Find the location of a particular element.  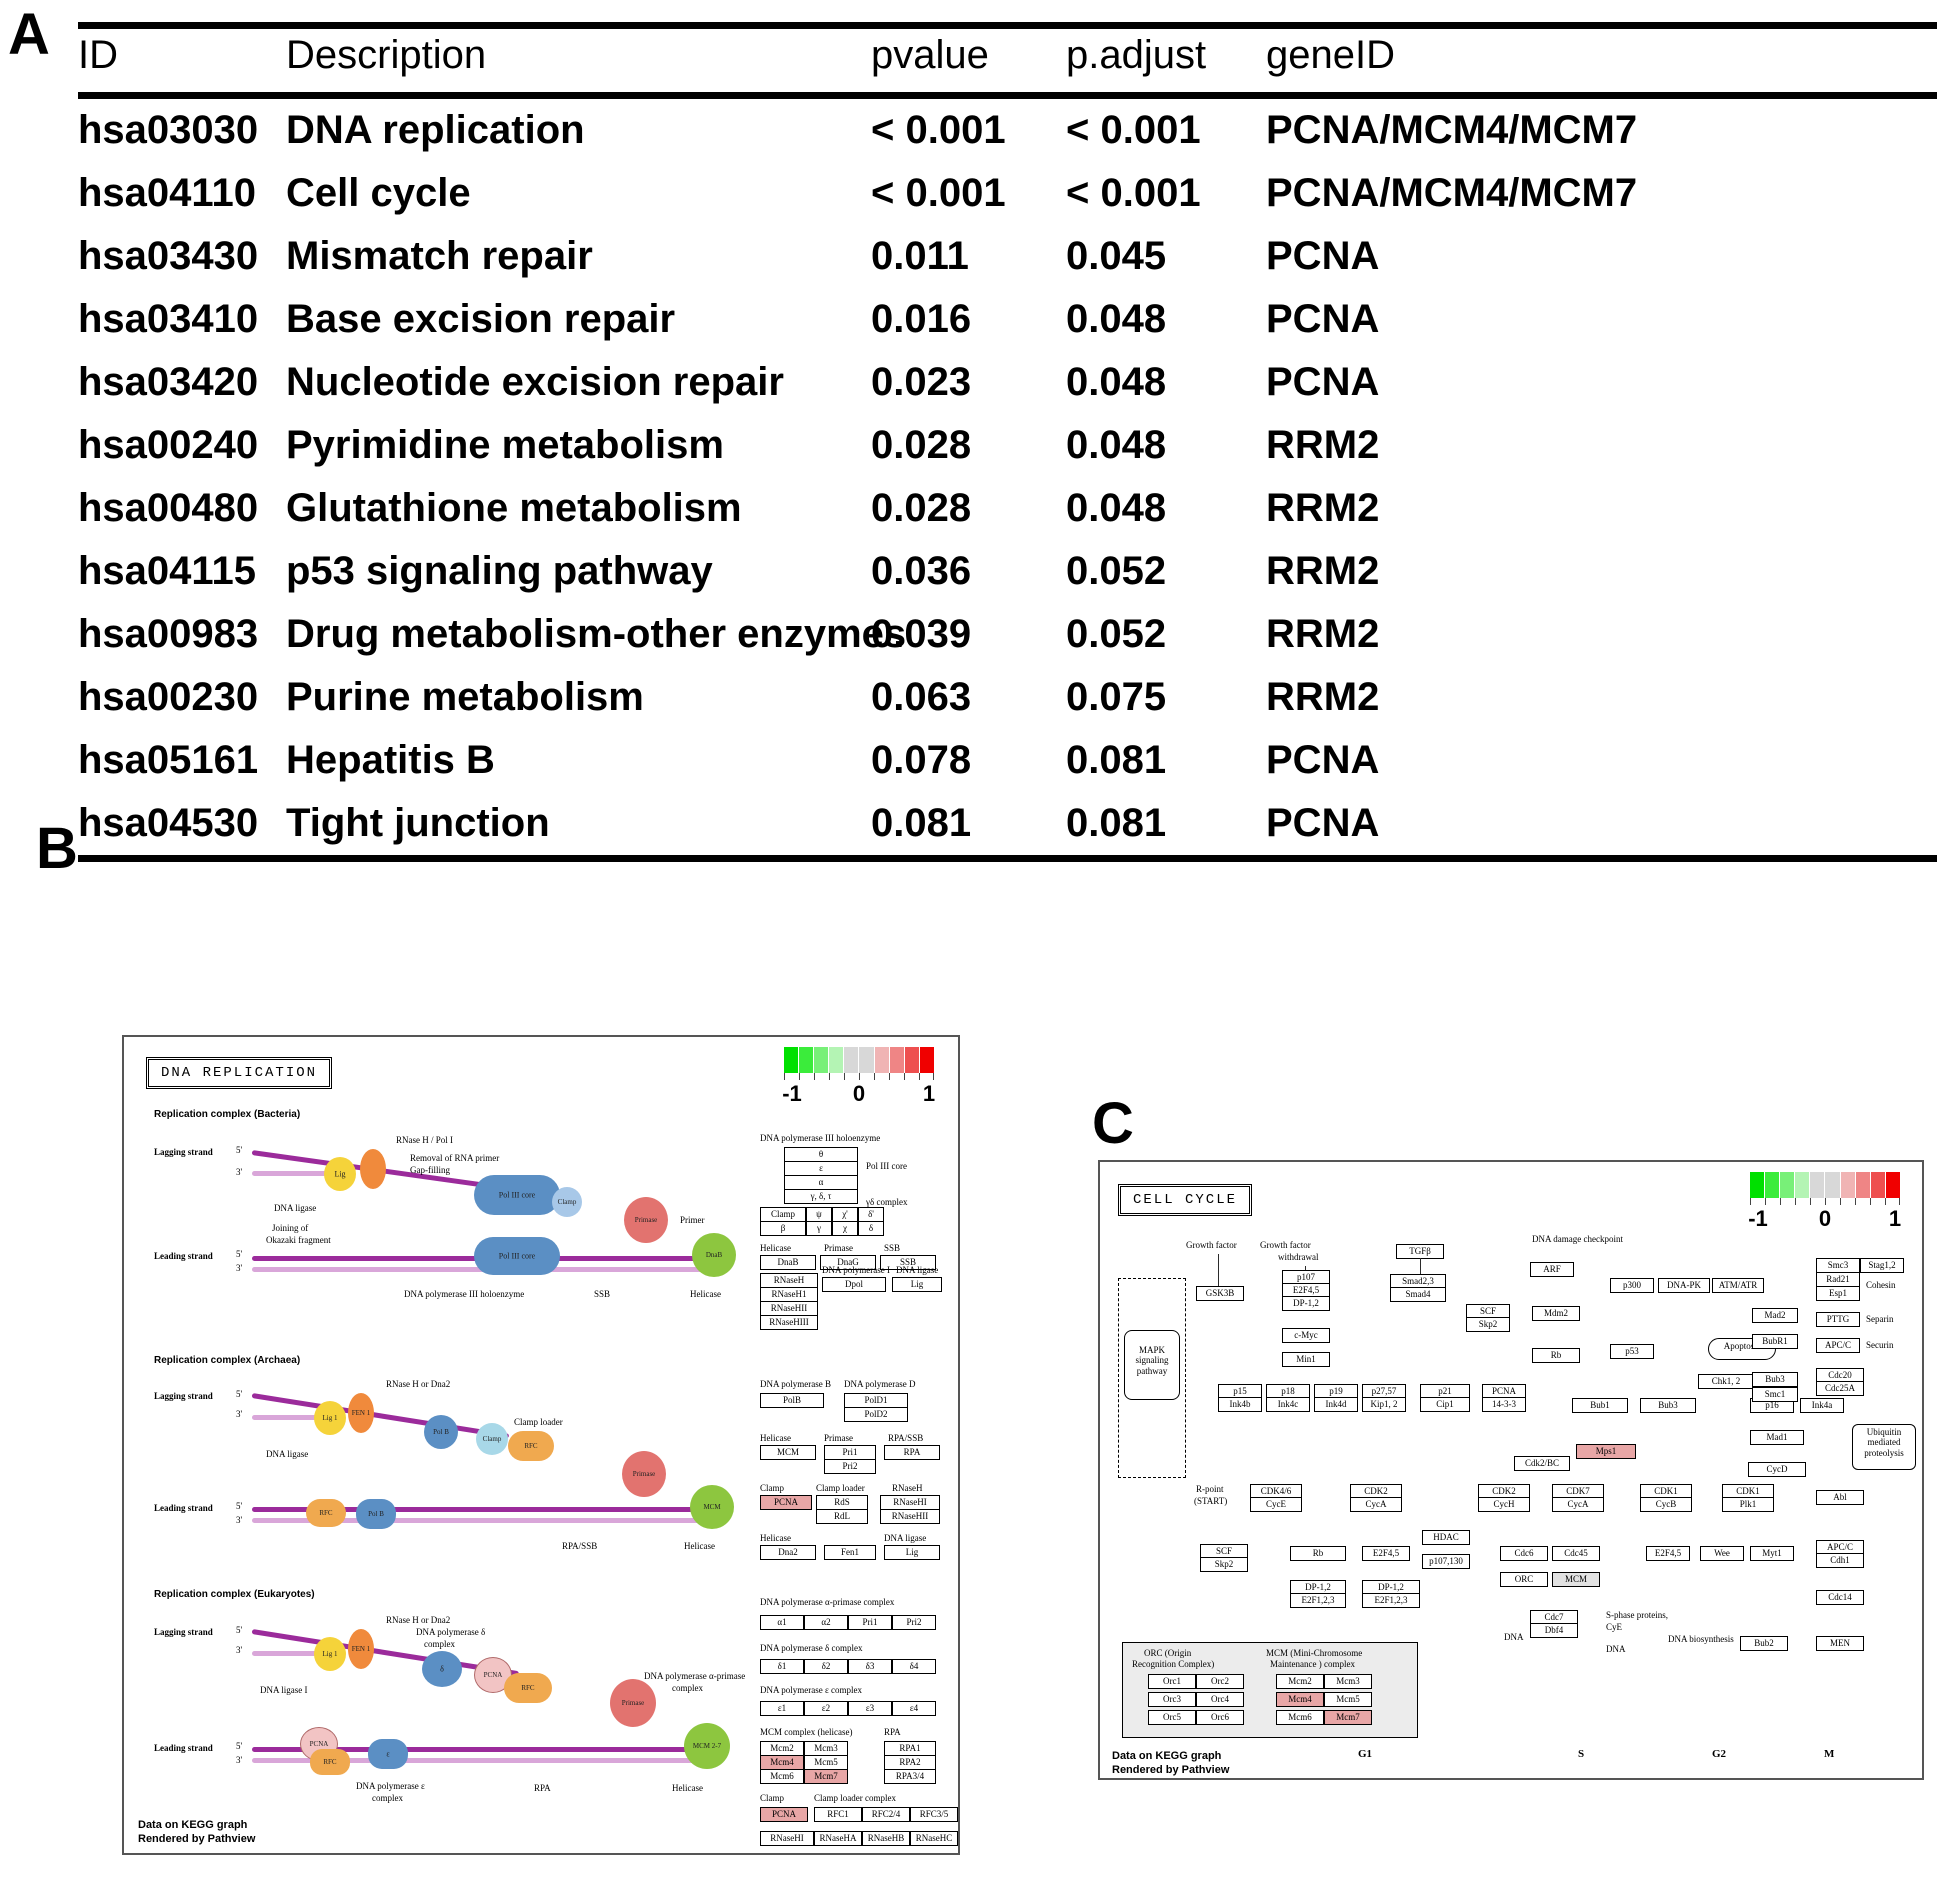

node-p53: p53 is located at coordinates (1632, 1351).